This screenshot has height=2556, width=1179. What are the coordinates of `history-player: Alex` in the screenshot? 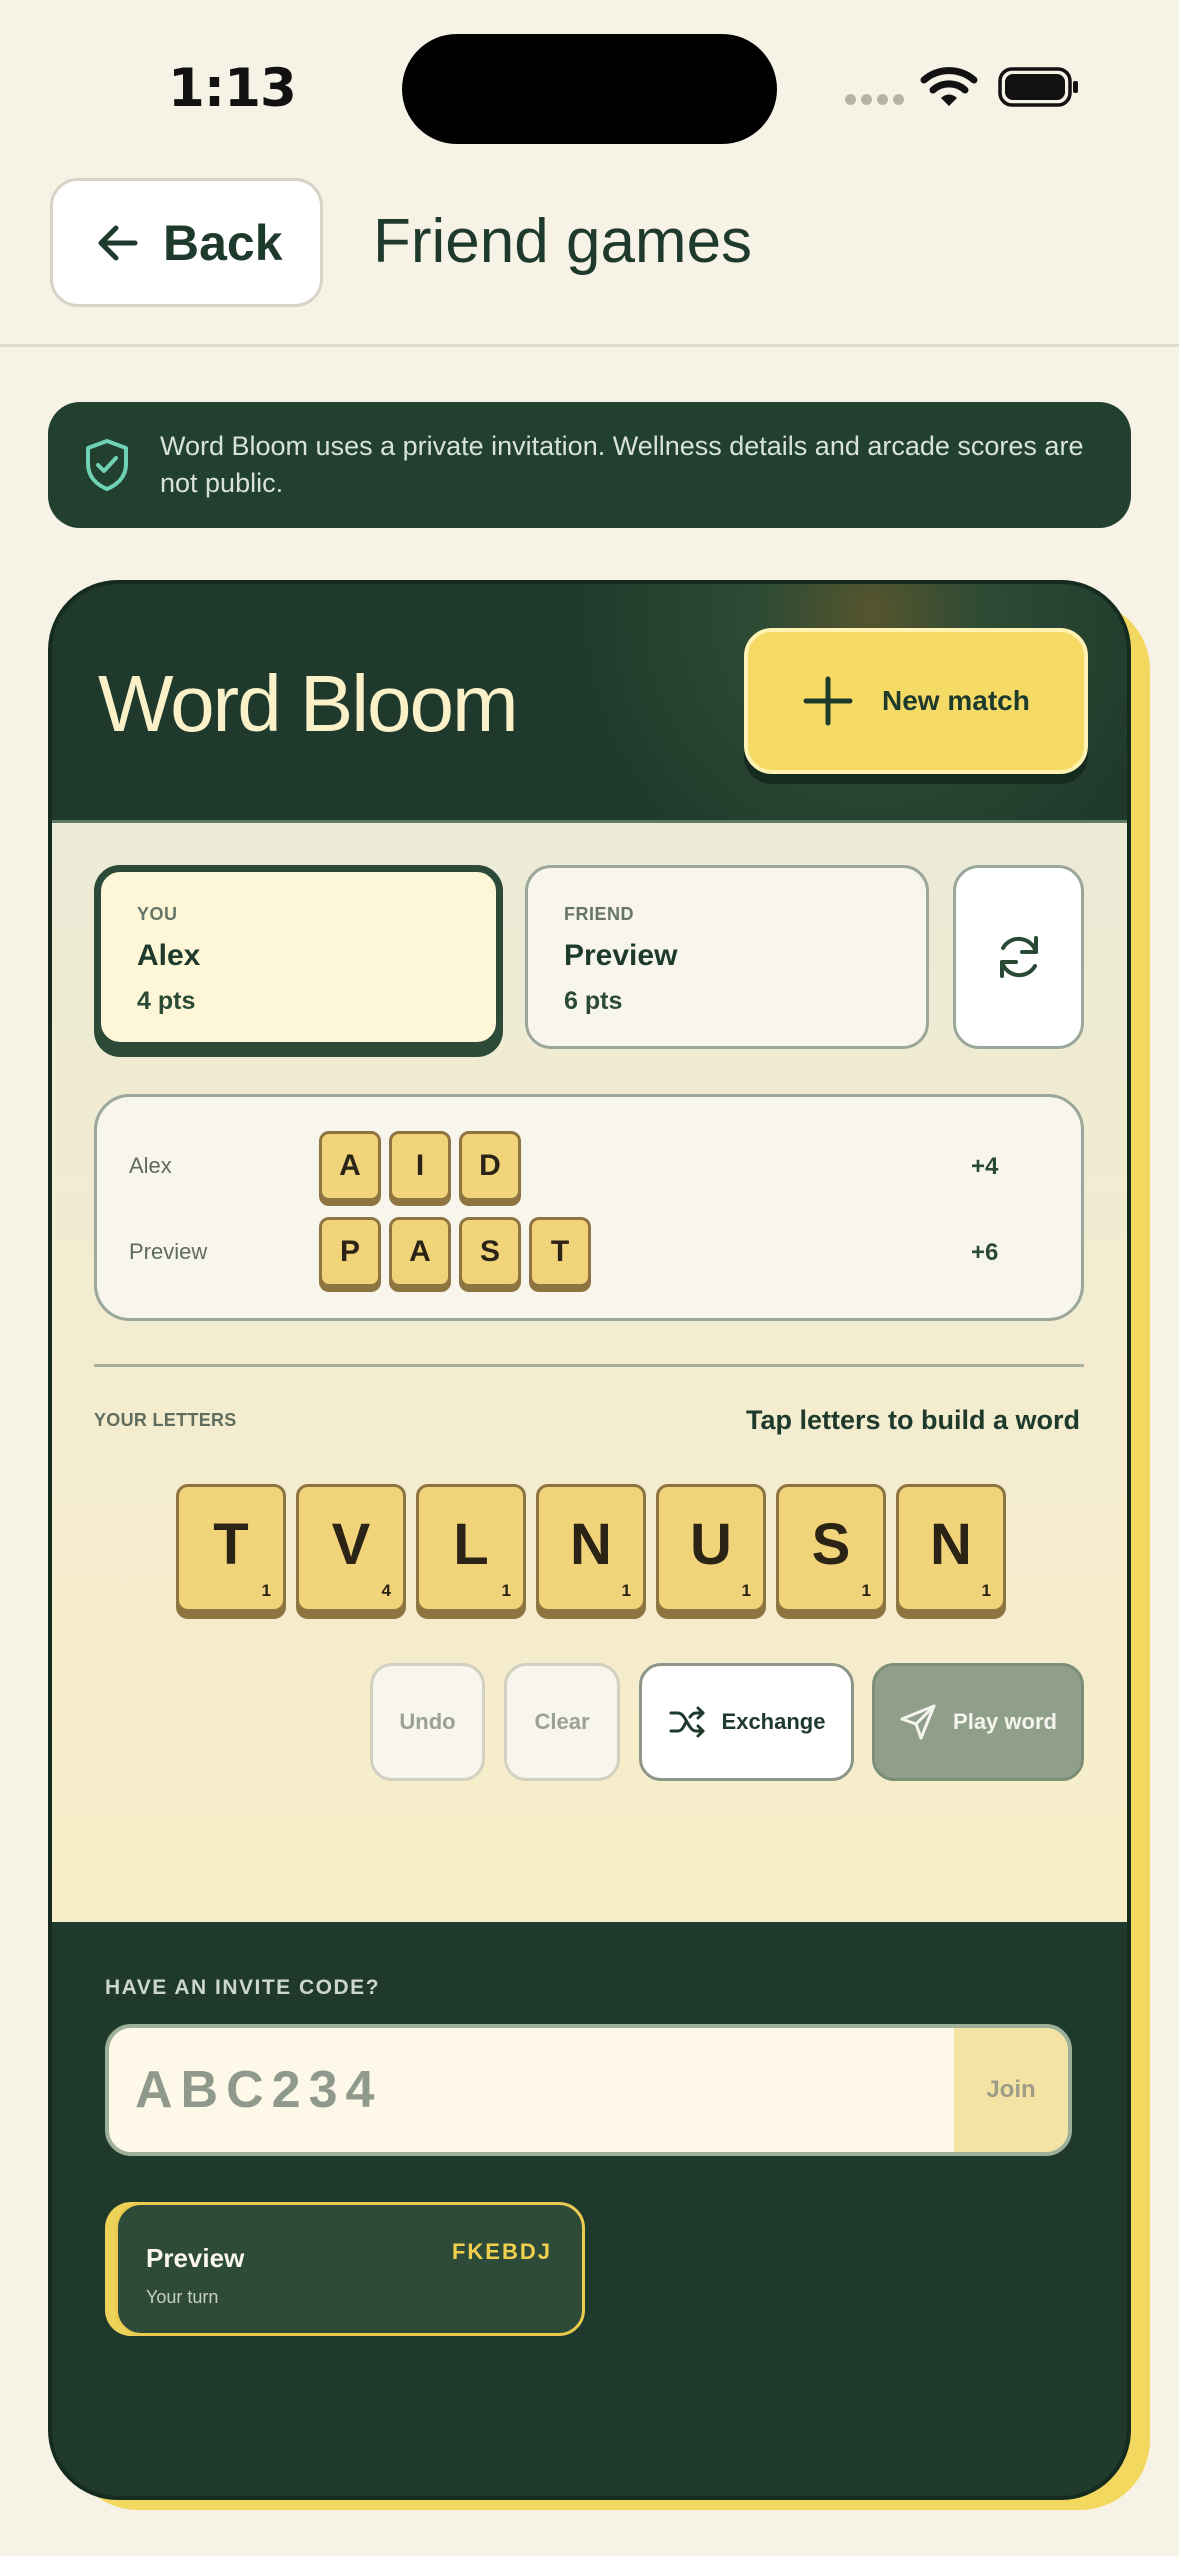 It's located at (150, 1165).